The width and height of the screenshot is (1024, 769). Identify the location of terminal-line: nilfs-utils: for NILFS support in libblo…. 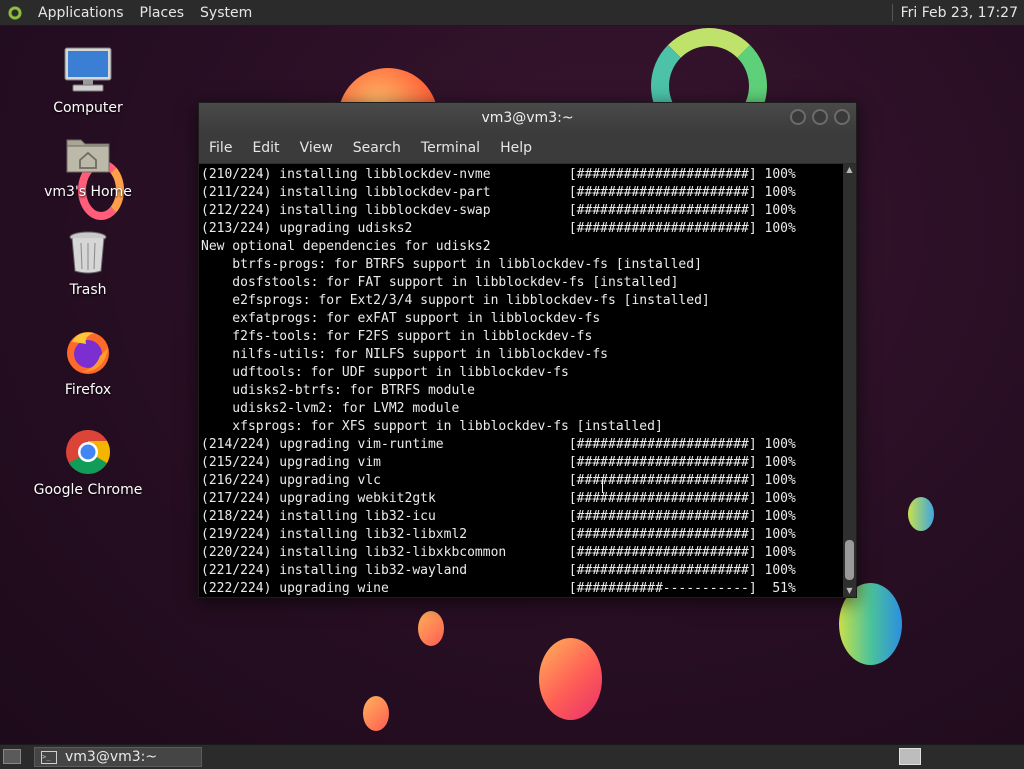
(404, 354).